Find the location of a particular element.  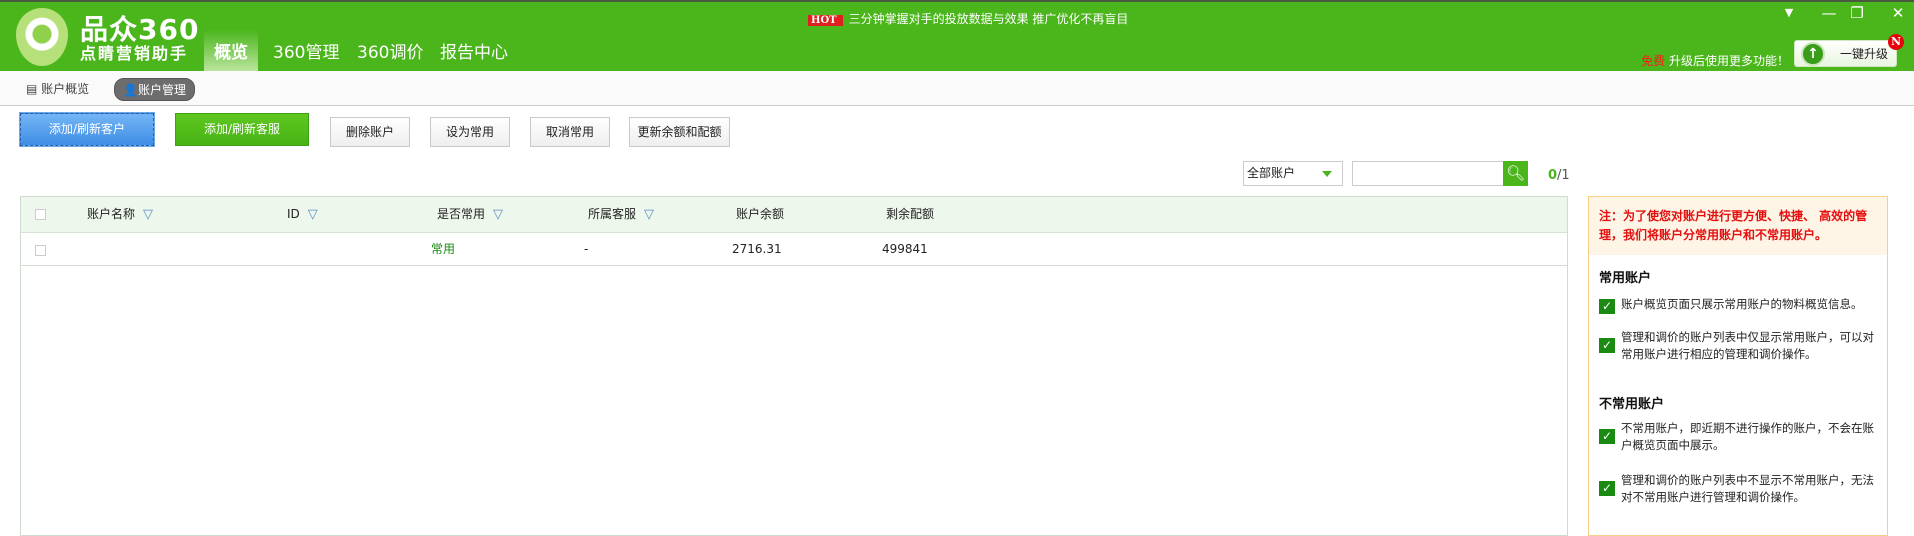

info-item: ✓ 管理和调价的账户列表中不显示不常用账户，无法对不常用账户进行管理和调价操作。 is located at coordinates (1738, 489).